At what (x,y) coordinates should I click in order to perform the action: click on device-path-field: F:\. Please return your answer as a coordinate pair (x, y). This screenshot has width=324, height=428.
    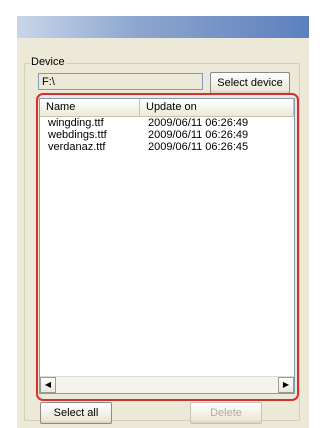
    Looking at the image, I should click on (120, 81).